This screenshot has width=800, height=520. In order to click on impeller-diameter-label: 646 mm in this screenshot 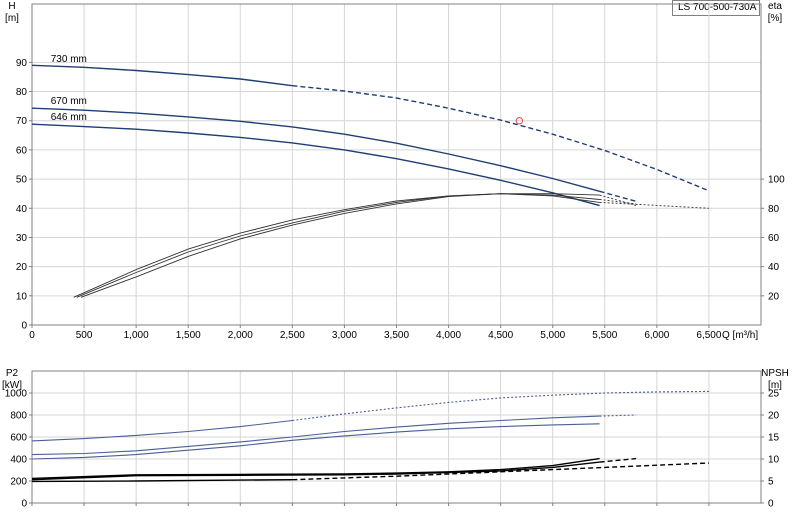, I will do `click(69, 117)`.